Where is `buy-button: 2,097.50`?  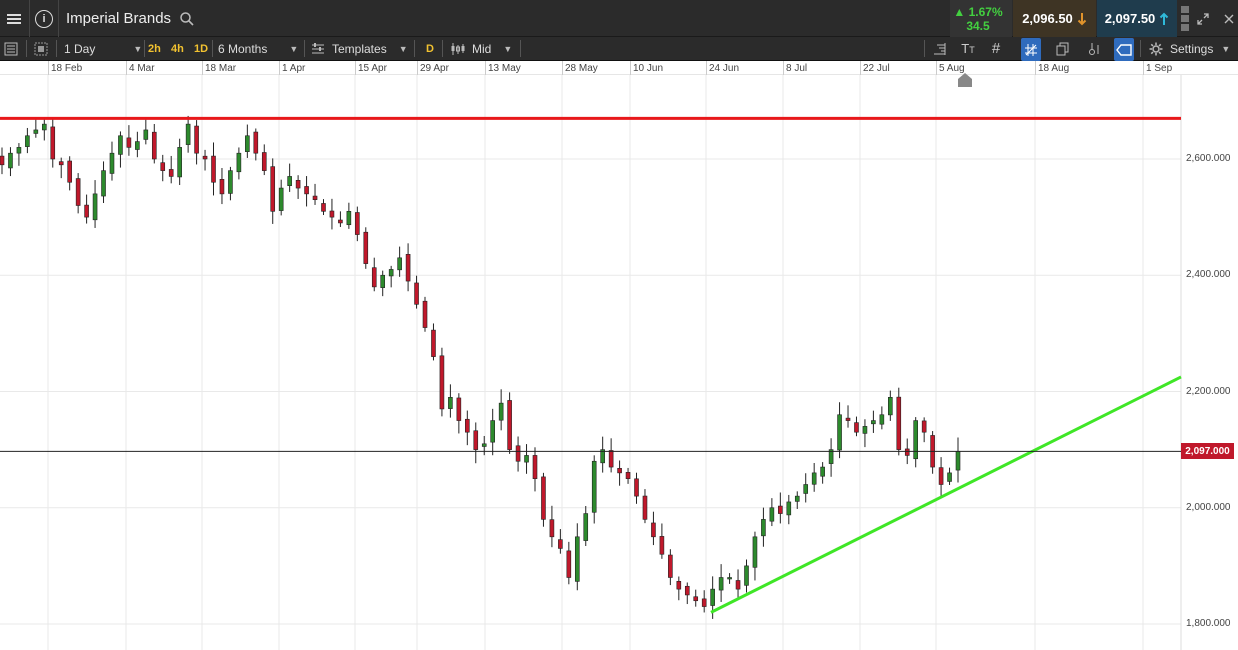
buy-button: 2,097.50 is located at coordinates (1137, 18).